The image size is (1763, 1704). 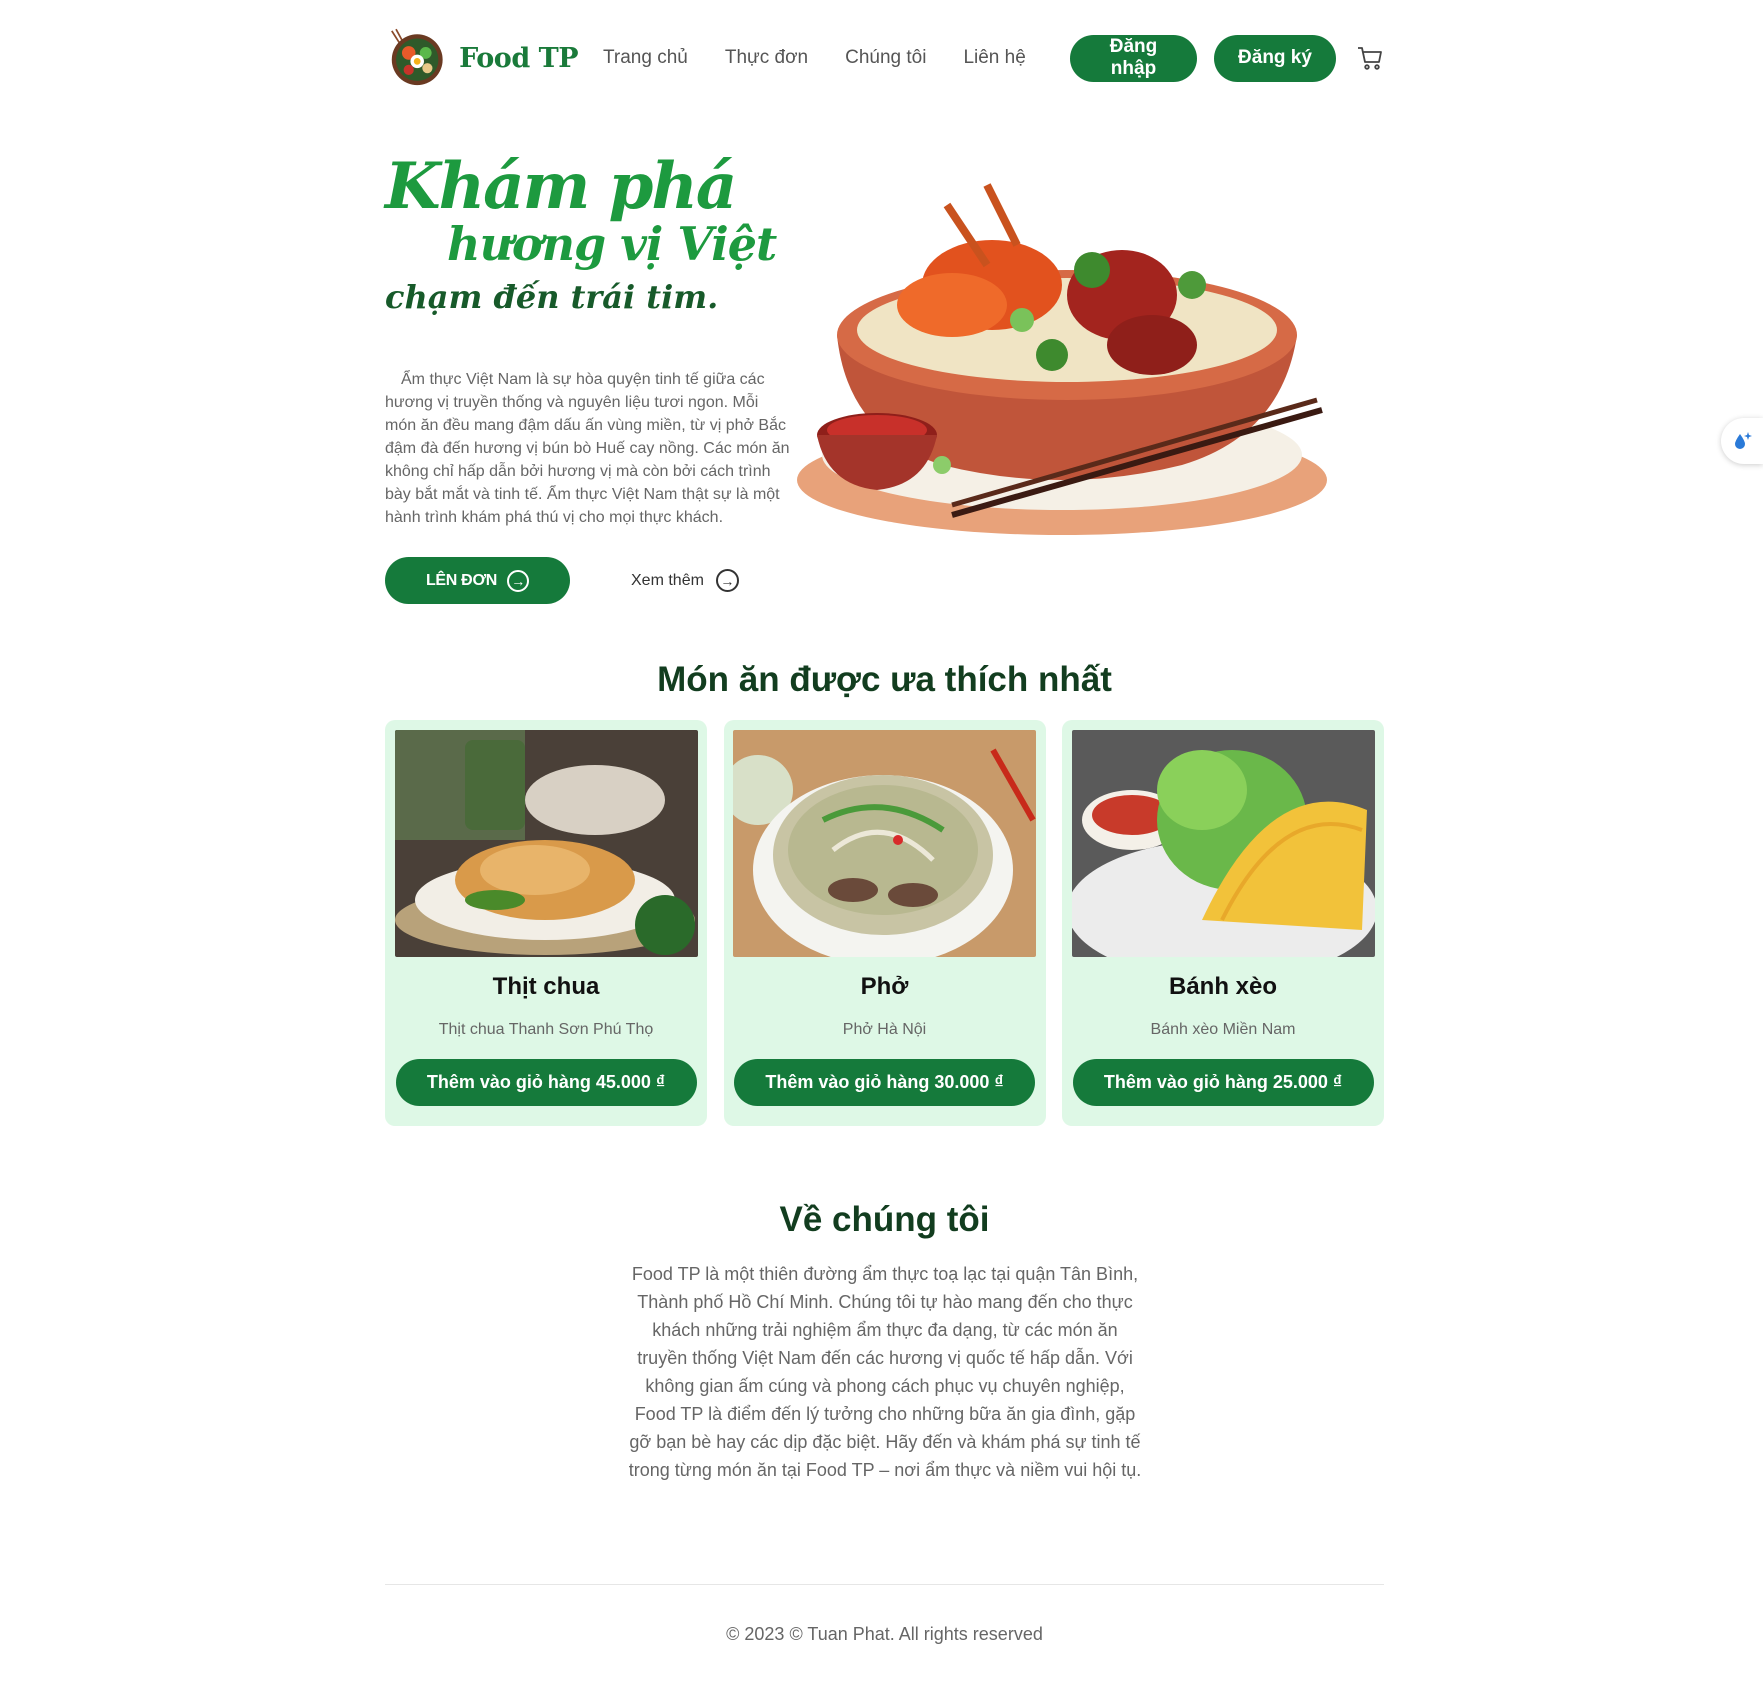 I want to click on footer-copyright: © 2023 © Tuan Phat. All rights reserved, so click(x=884, y=1634).